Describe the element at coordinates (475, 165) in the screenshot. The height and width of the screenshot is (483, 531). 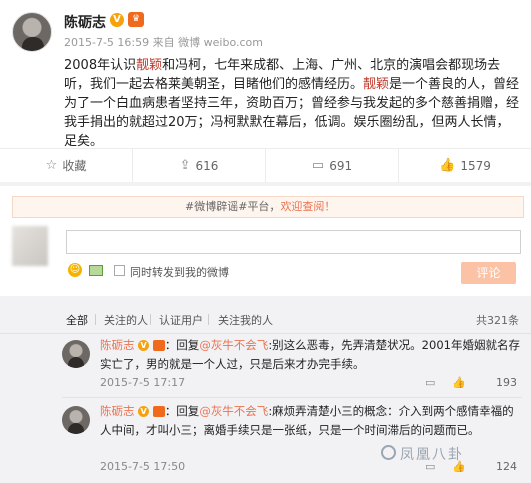
I see `like-count: 1579` at that location.